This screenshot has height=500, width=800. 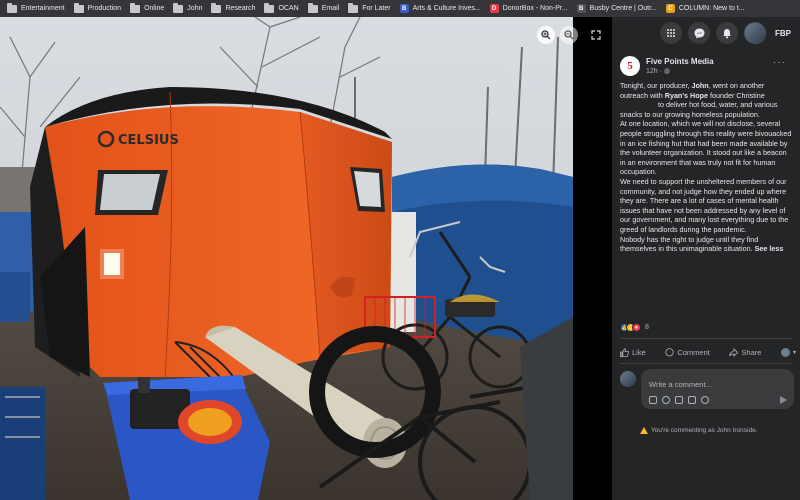 I want to click on like-label: Like, so click(x=639, y=352).